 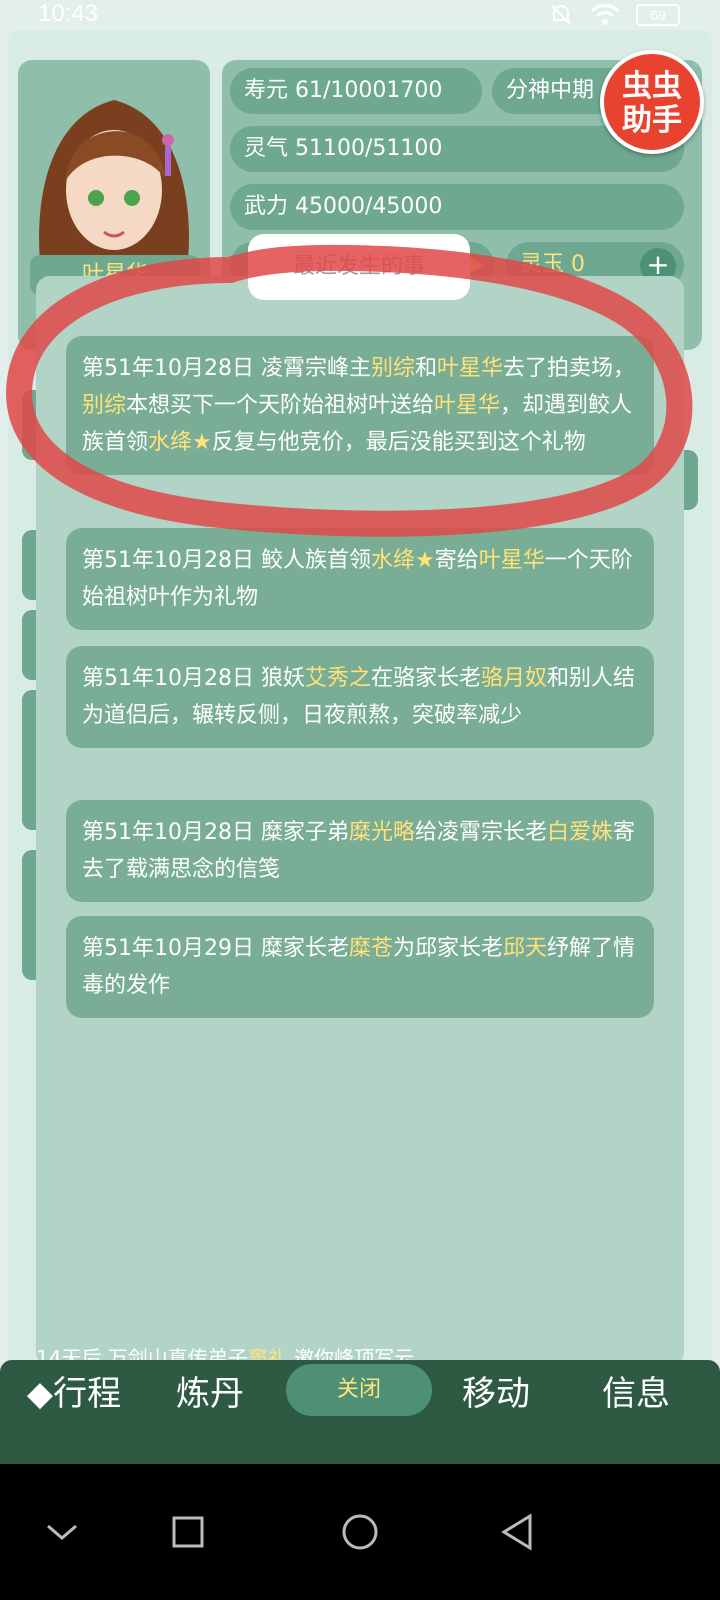 What do you see at coordinates (481, 832) in the screenshot?
I see `event-text: 给凌霄宗长老` at bounding box center [481, 832].